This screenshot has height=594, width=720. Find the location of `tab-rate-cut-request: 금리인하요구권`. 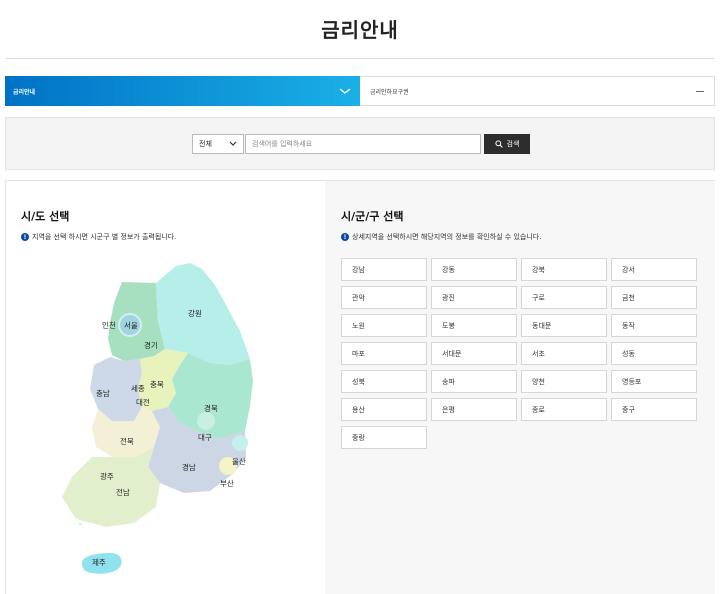

tab-rate-cut-request: 금리인하요구권 is located at coordinates (537, 91).